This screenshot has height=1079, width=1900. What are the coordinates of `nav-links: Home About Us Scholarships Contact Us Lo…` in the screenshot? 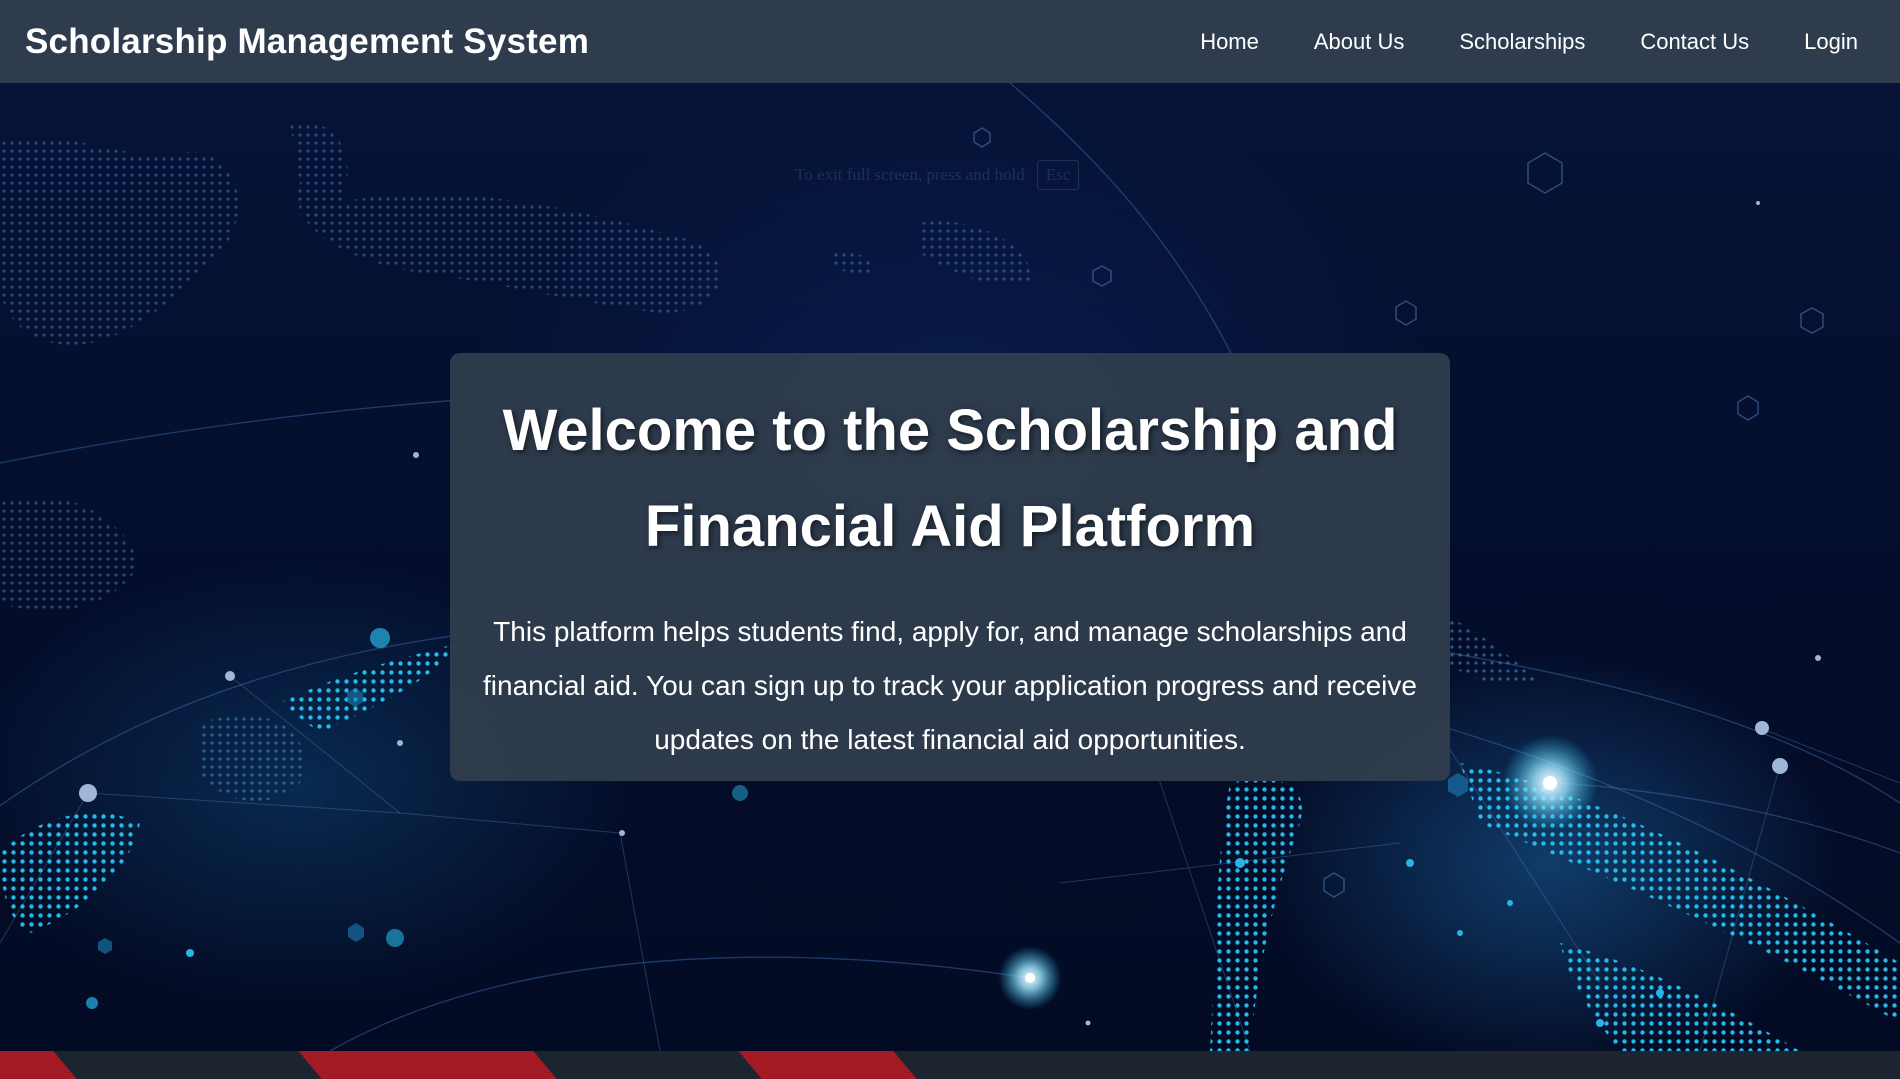 It's located at (1529, 42).